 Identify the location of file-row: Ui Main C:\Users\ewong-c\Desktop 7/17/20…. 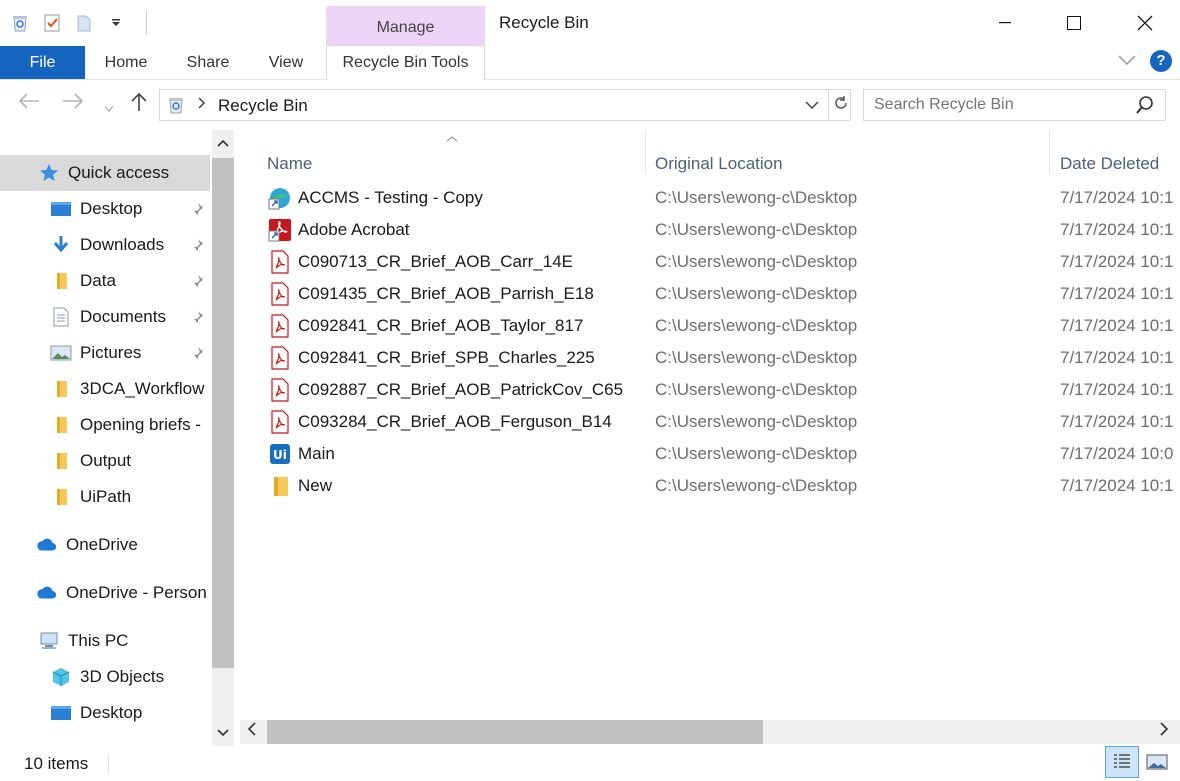
(720, 454).